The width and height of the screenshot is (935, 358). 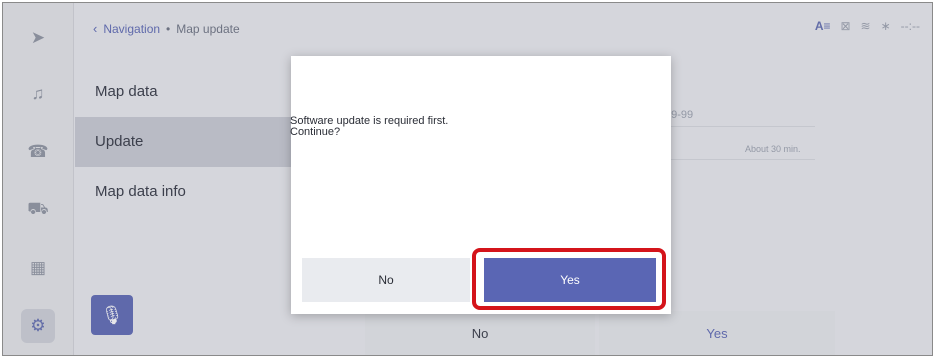 I want to click on highlight-box, so click(x=569, y=279).